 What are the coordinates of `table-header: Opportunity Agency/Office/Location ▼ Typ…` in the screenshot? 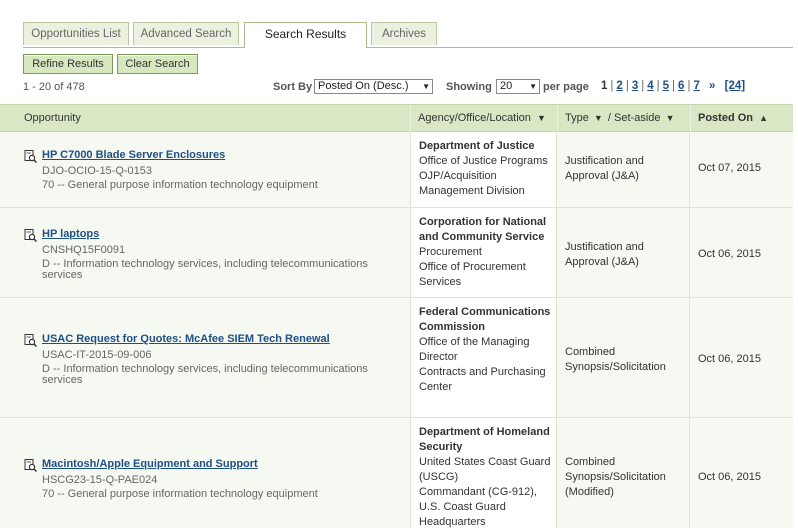 It's located at (396, 118).